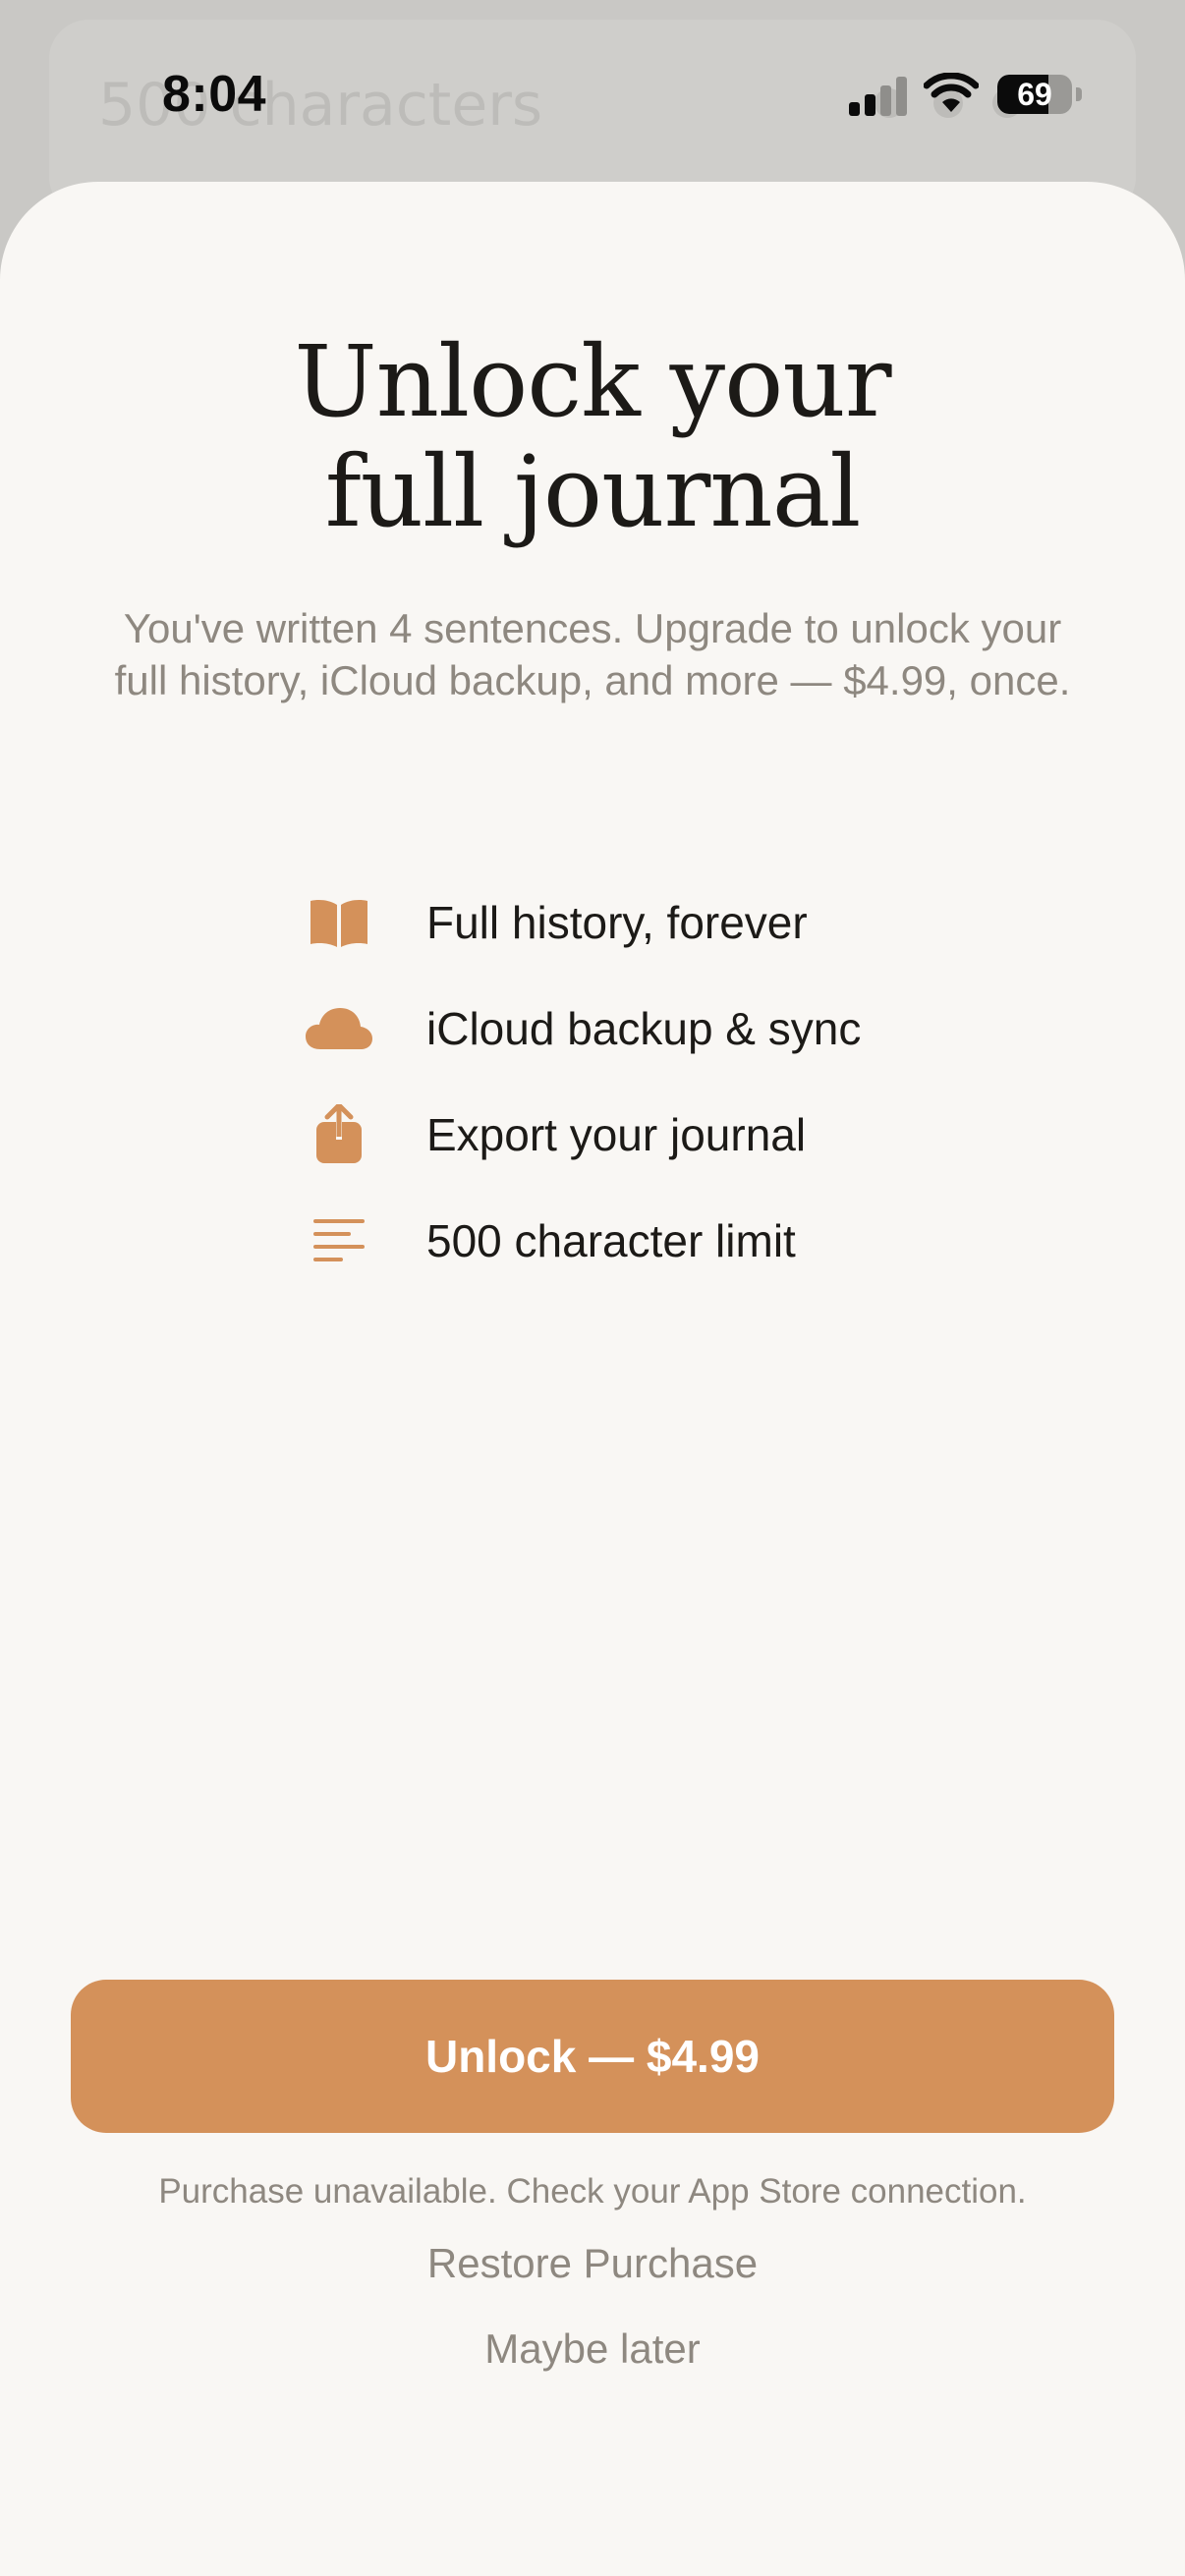 The height and width of the screenshot is (2576, 1185). I want to click on restore-purchase-button: Restore Purchase, so click(592, 2263).